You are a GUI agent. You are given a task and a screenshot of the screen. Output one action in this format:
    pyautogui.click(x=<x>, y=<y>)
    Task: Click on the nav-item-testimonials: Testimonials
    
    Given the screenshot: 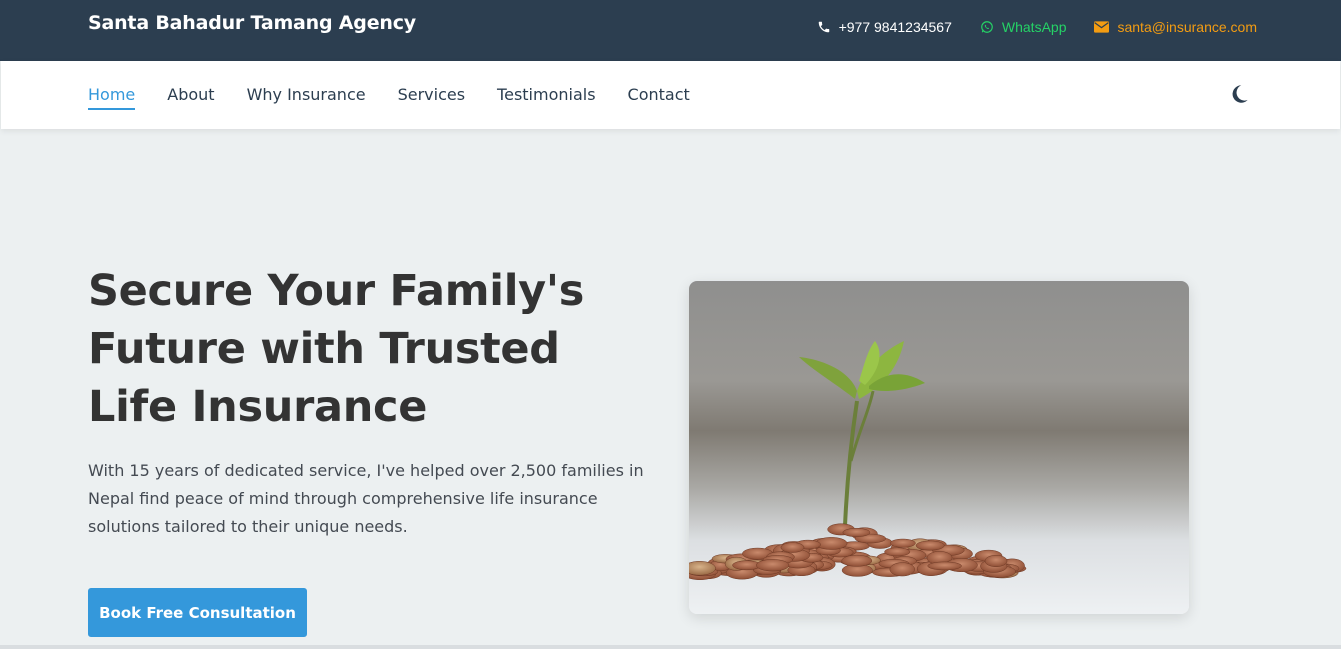 What is the action you would take?
    pyautogui.click(x=546, y=96)
    